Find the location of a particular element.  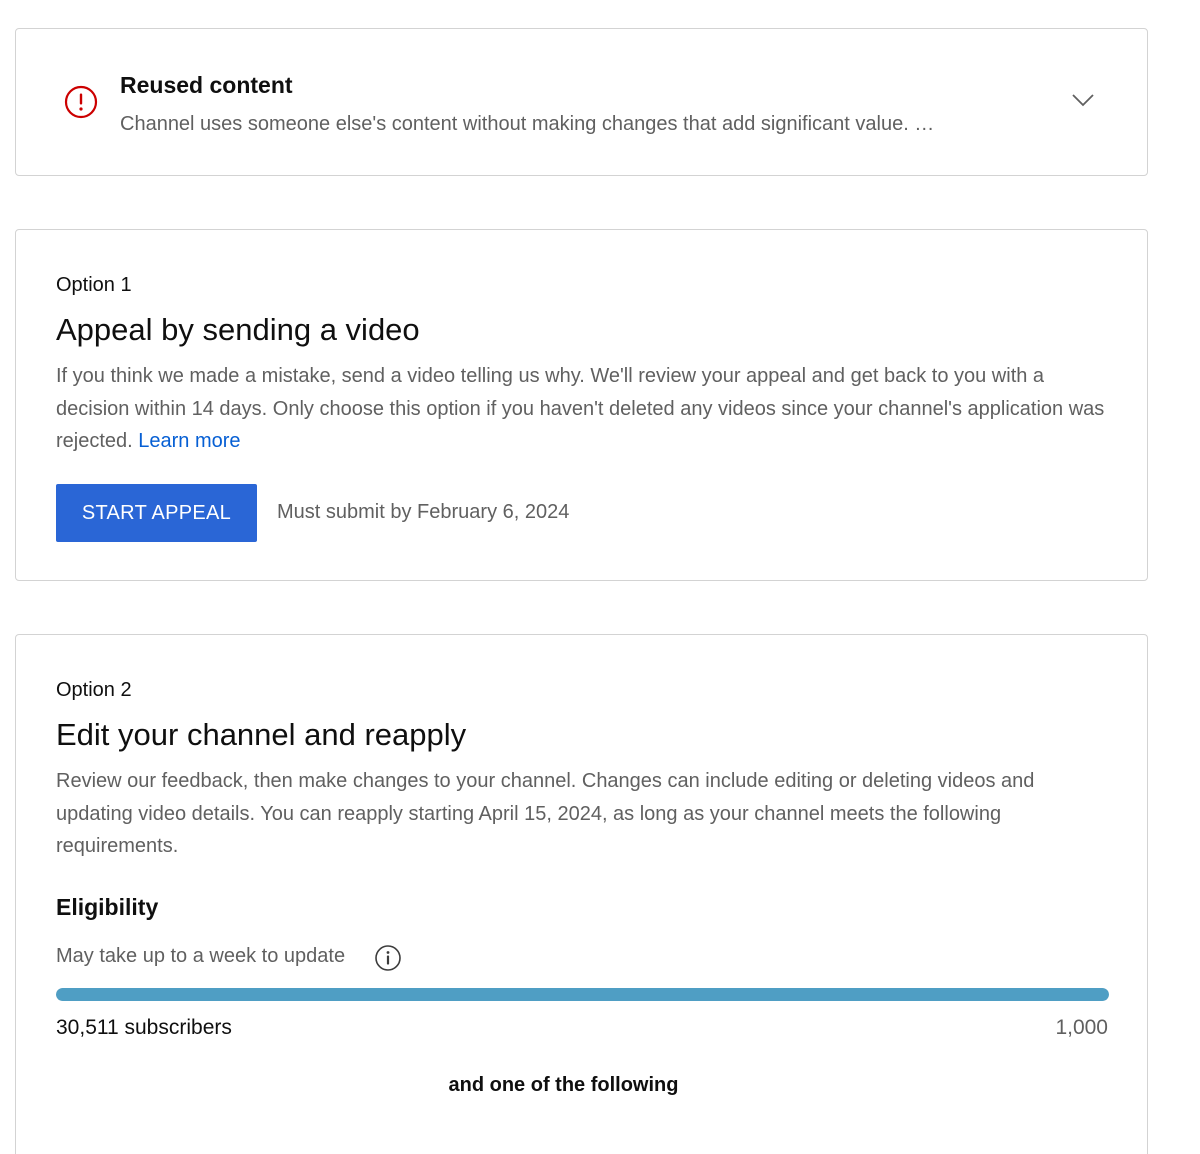

appeal-deadline: Must submit by February 6, 2024 is located at coordinates (423, 512).